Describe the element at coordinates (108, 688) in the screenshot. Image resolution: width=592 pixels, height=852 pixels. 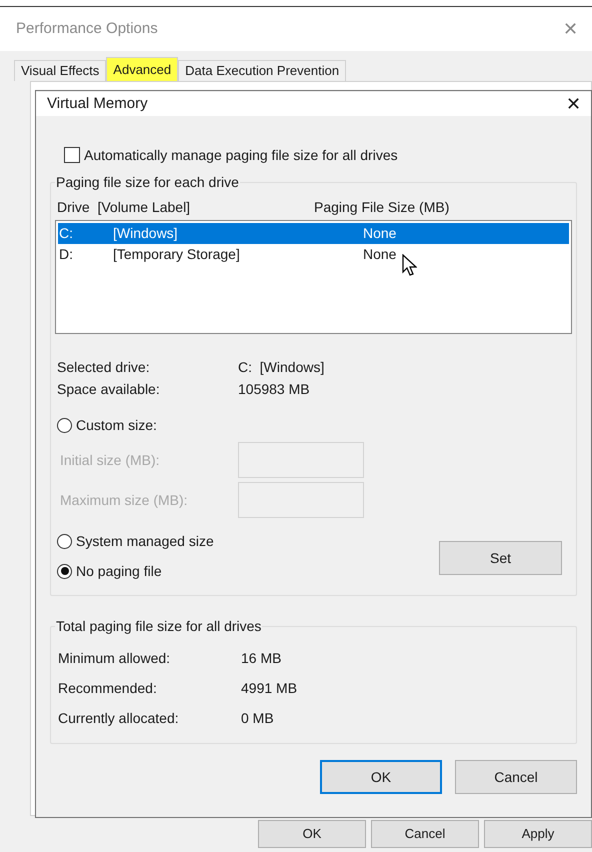
I see `field-label: Recommended:` at that location.